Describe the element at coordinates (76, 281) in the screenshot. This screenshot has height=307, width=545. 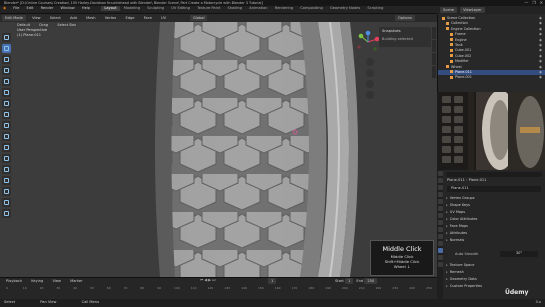
I see `timeline-marker-menu: Marker` at that location.